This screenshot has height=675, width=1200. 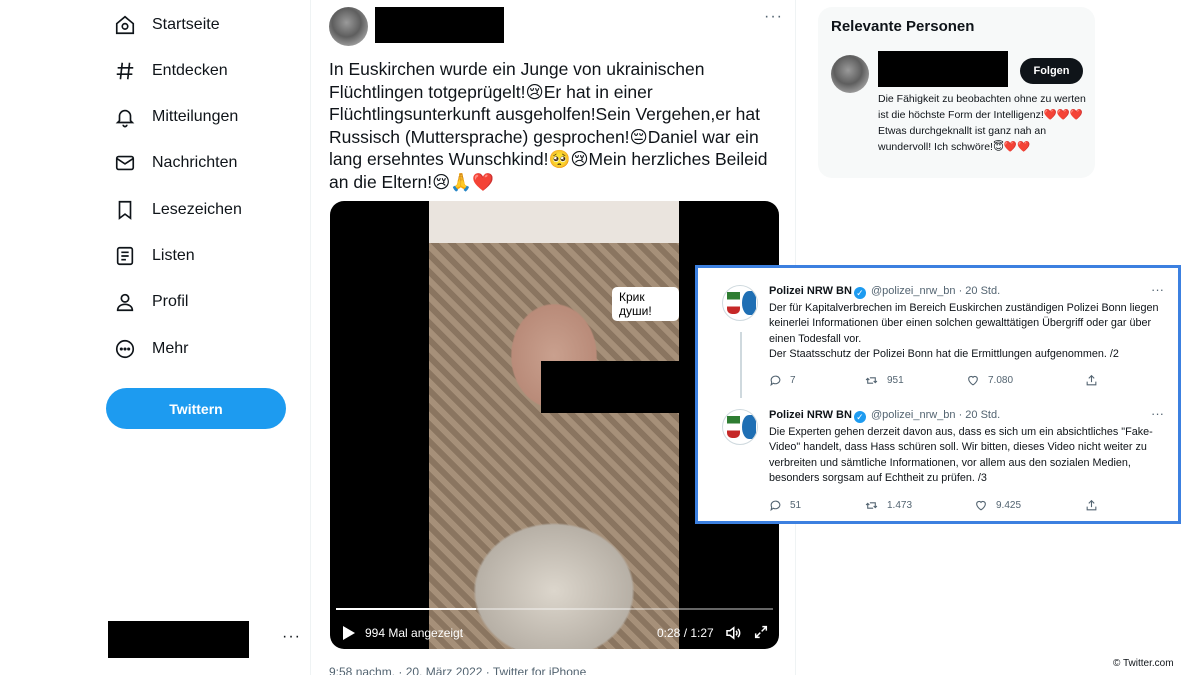 I want to click on more-circle-icon, so click(x=125, y=349).